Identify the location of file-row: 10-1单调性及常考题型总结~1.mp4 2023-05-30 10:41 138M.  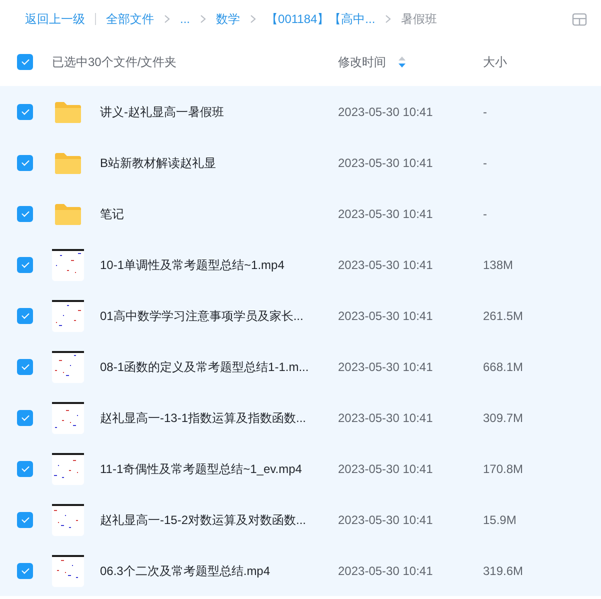
(300, 264).